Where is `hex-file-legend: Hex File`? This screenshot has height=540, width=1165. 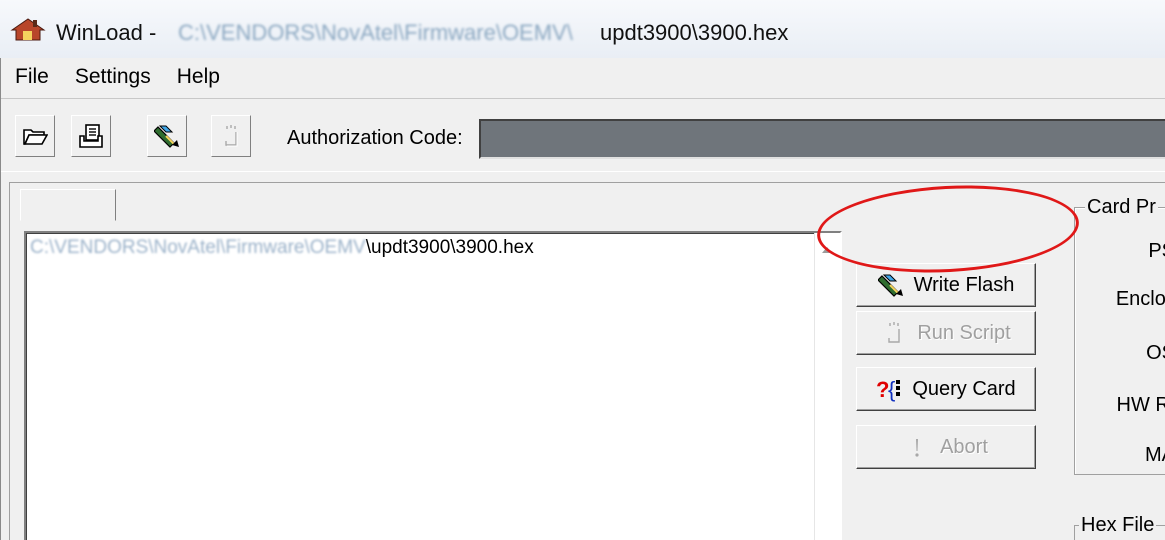 hex-file-legend: Hex File is located at coordinates (1118, 525).